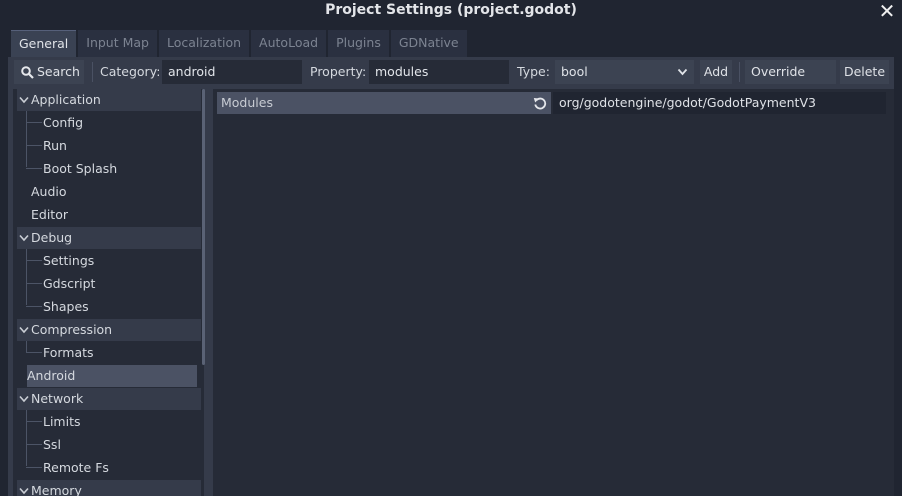 The image size is (902, 496). Describe the element at coordinates (51, 375) in the screenshot. I see `tree-item-label: Android` at that location.